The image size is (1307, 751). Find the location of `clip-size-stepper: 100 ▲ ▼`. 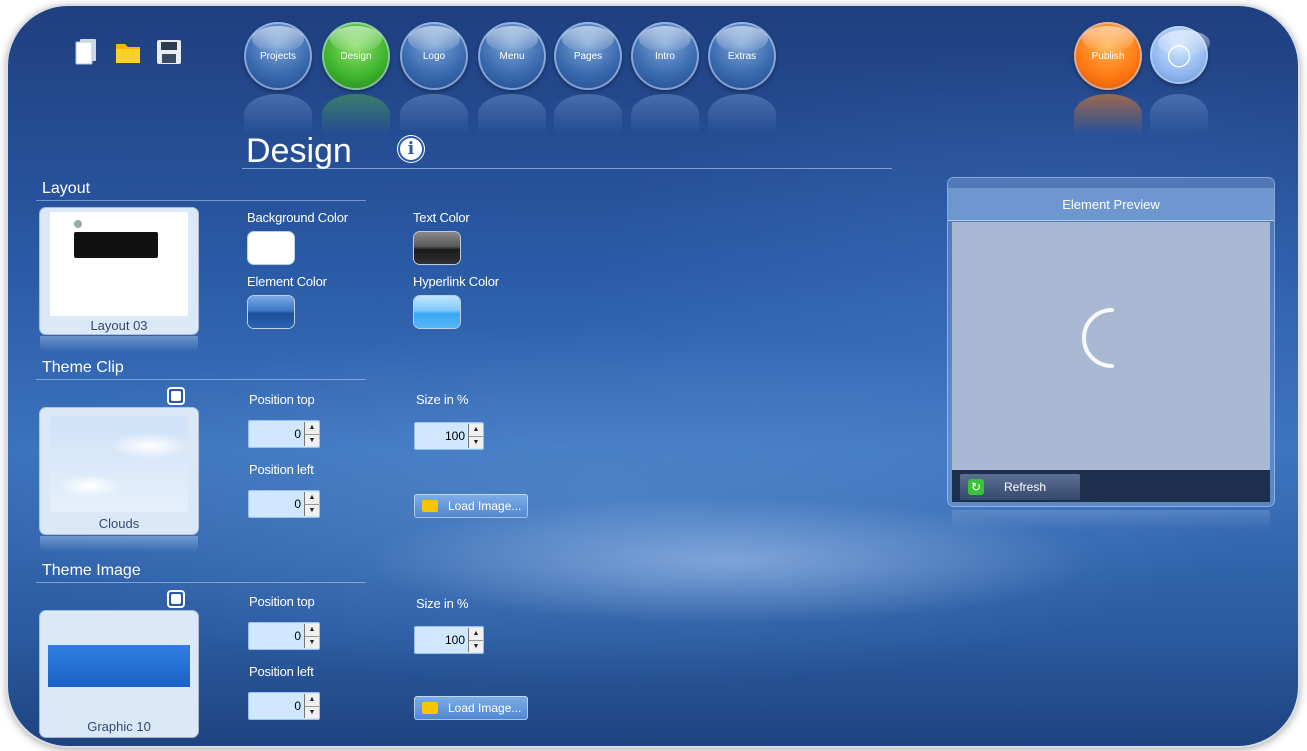

clip-size-stepper: 100 ▲ ▼ is located at coordinates (449, 436).